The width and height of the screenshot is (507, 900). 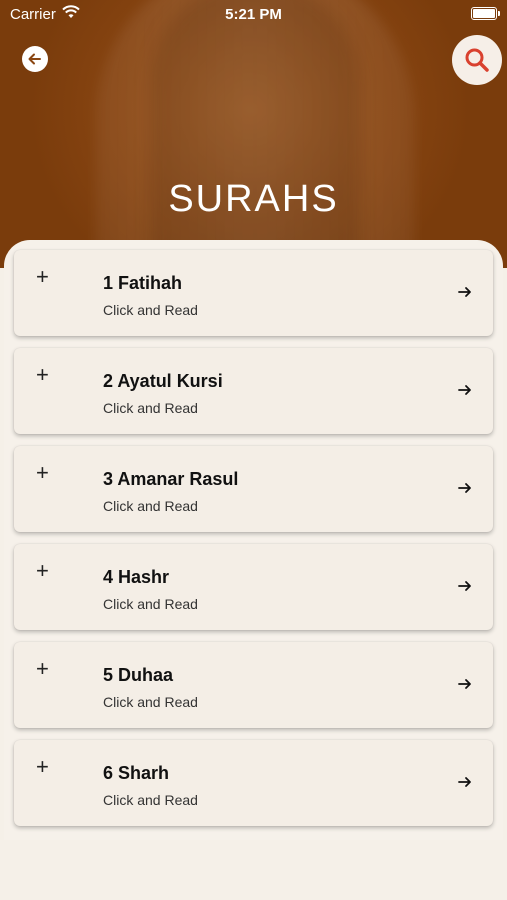 What do you see at coordinates (253, 685) in the screenshot?
I see `surah-card: + 5 Duhaa Click and Read` at bounding box center [253, 685].